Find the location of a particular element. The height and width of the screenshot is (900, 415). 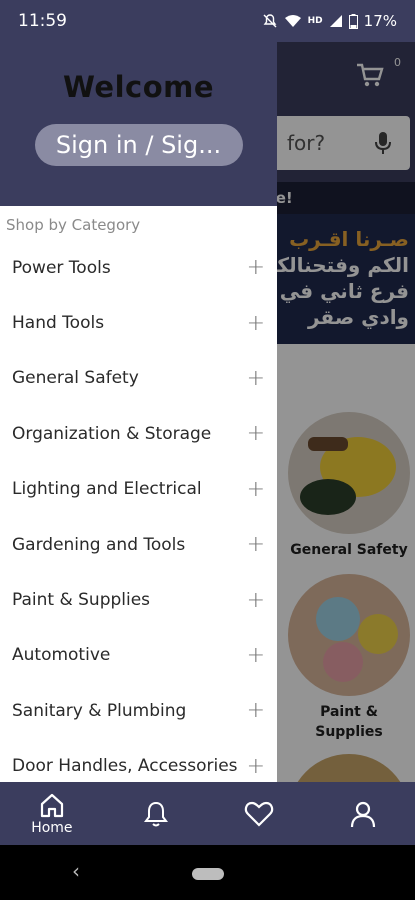

drawer-item-lighting-electrical: Lighting and Electrical + is located at coordinates (138, 489).